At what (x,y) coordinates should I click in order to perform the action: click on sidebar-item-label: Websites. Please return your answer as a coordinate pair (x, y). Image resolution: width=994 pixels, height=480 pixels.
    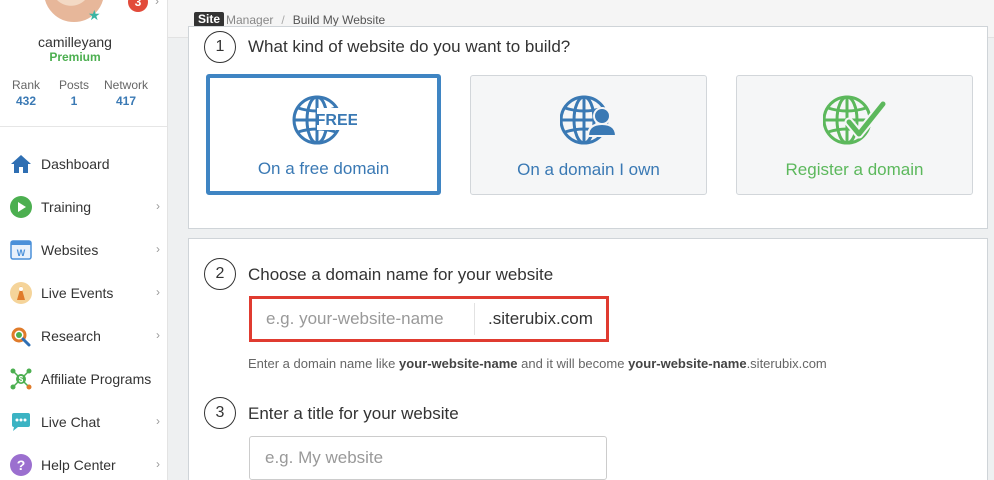
    Looking at the image, I should click on (70, 249).